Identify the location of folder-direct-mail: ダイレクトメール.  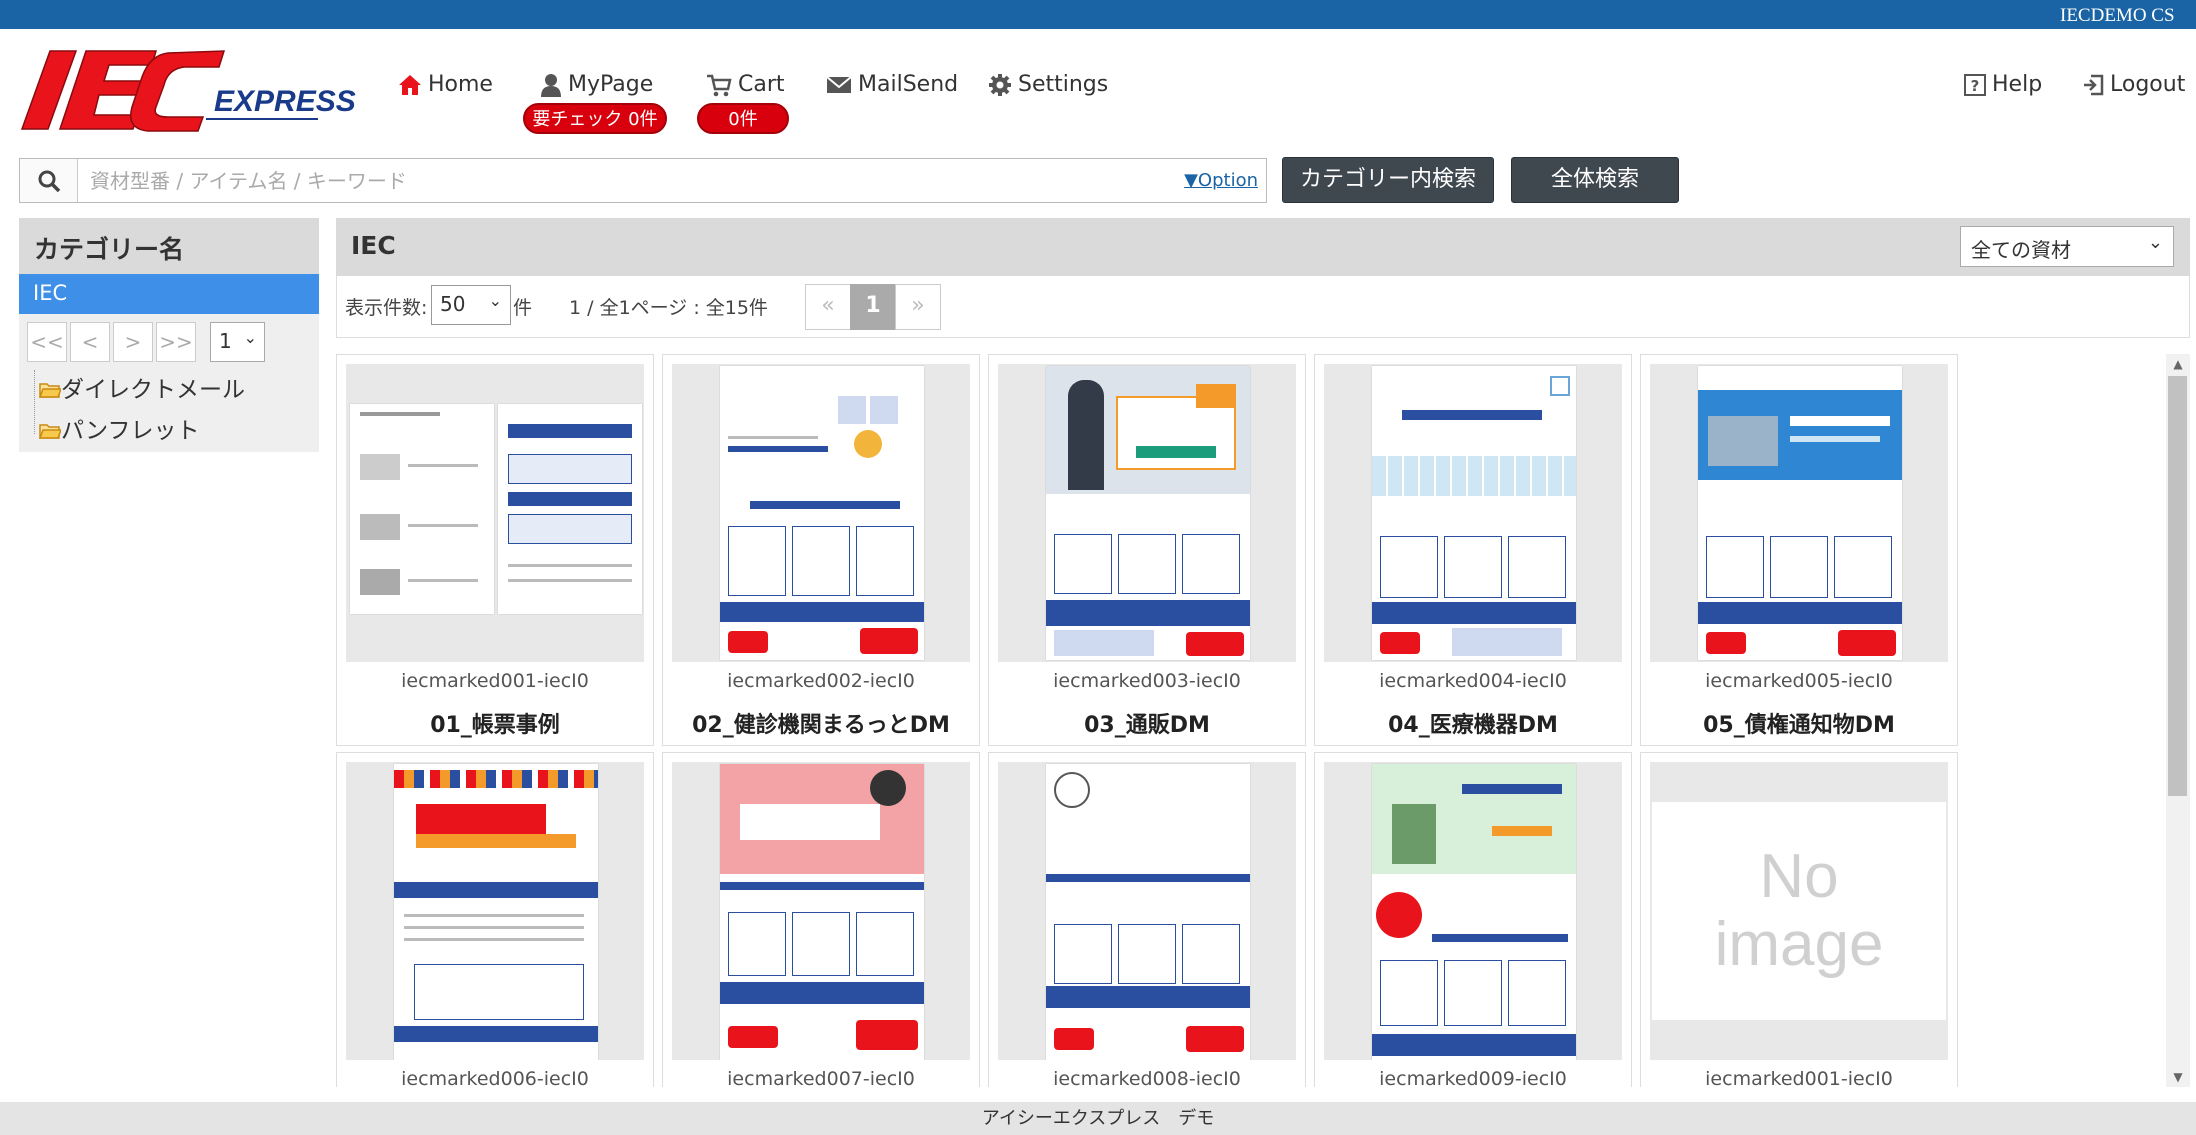
(171, 390).